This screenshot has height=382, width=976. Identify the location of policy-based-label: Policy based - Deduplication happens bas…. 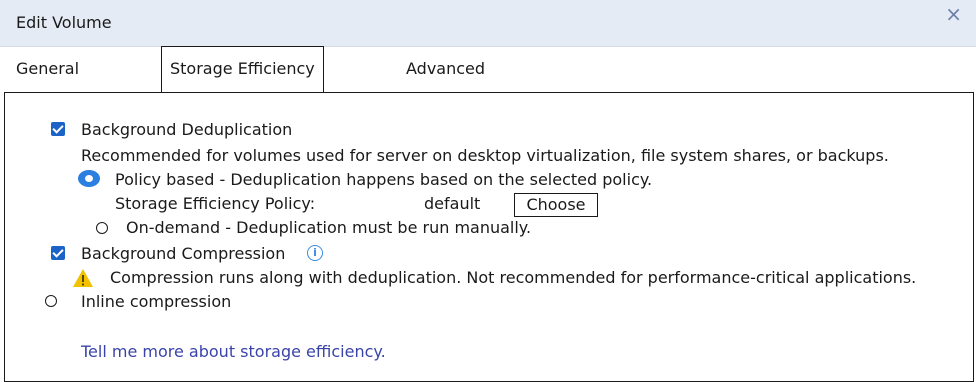
(384, 179).